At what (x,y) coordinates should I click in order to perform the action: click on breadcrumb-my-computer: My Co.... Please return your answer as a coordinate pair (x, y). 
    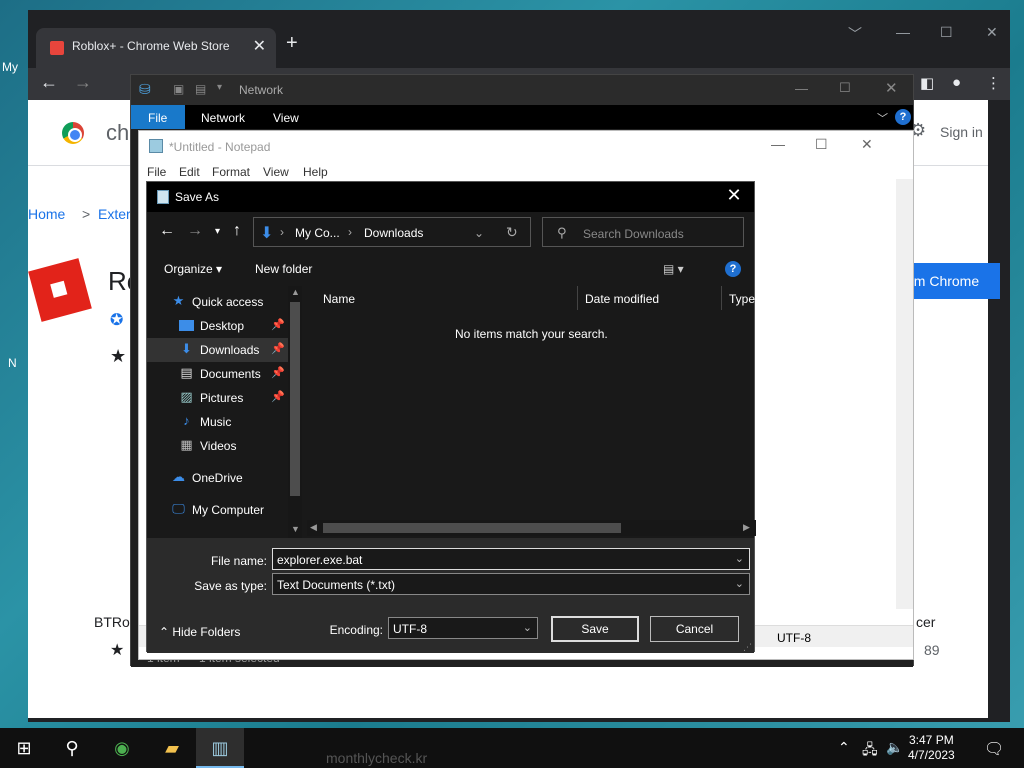
    Looking at the image, I should click on (317, 233).